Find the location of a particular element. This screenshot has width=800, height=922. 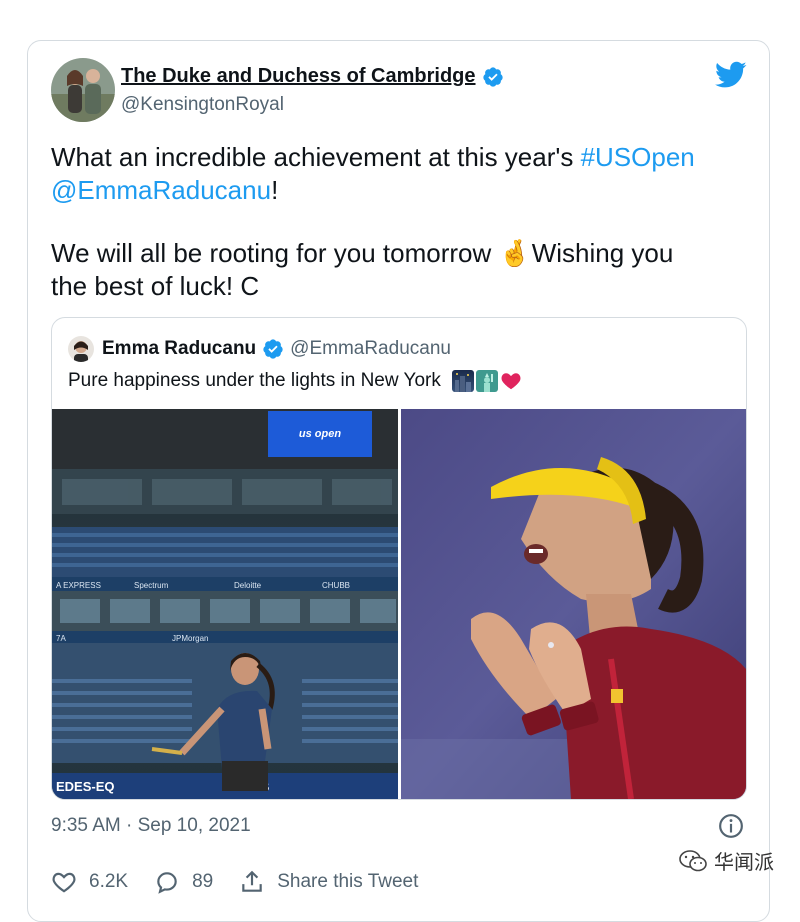

tweet-text-line3: We will all be rooting for you tomorrow is located at coordinates (275, 253).